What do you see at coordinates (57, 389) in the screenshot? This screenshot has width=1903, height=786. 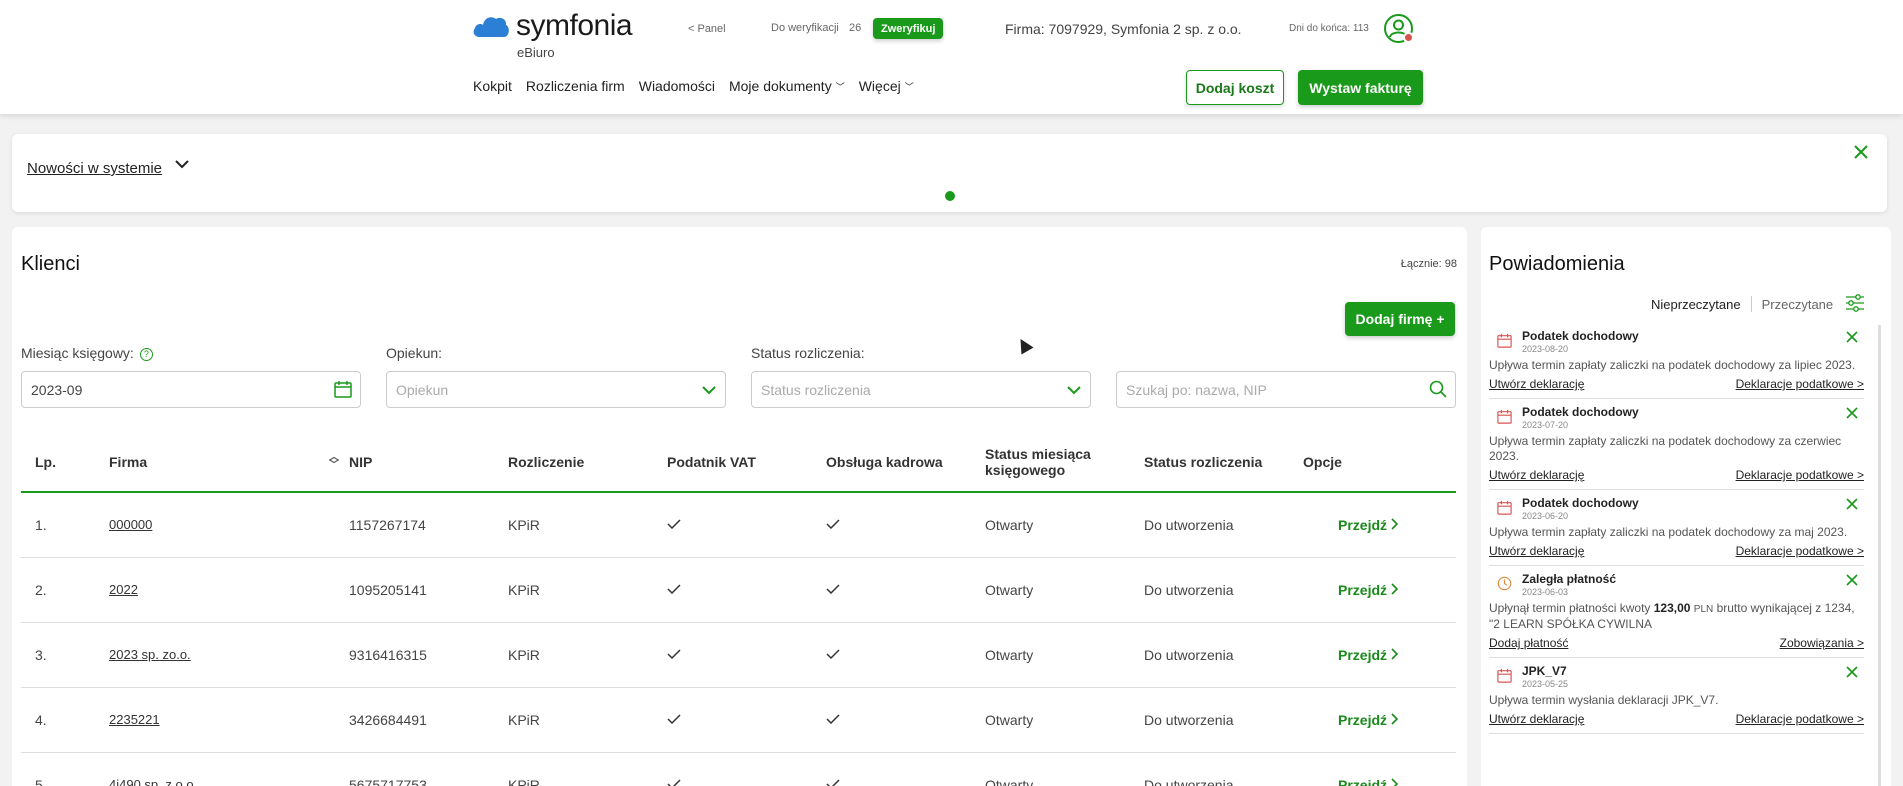 I see `month-value: 2023-09` at bounding box center [57, 389].